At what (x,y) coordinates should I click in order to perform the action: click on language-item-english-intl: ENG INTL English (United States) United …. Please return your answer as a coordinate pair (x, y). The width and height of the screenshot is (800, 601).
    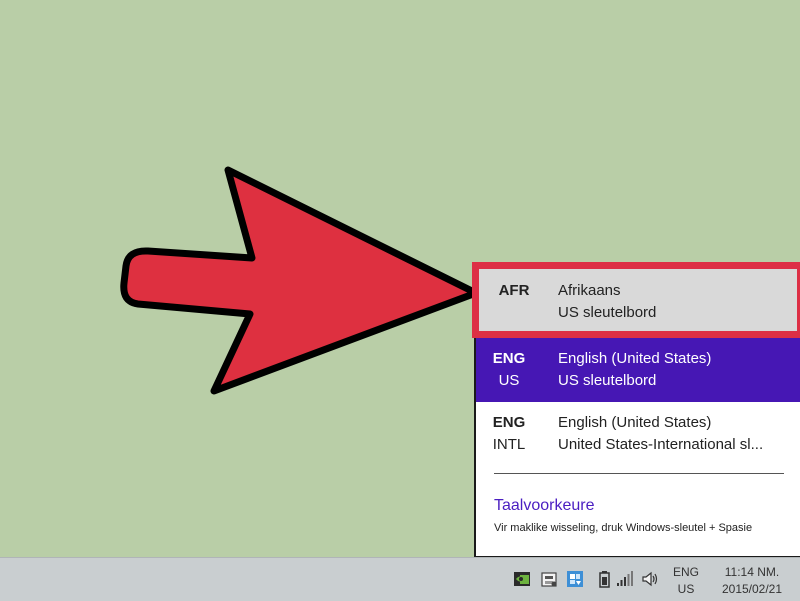
    Looking at the image, I should click on (638, 434).